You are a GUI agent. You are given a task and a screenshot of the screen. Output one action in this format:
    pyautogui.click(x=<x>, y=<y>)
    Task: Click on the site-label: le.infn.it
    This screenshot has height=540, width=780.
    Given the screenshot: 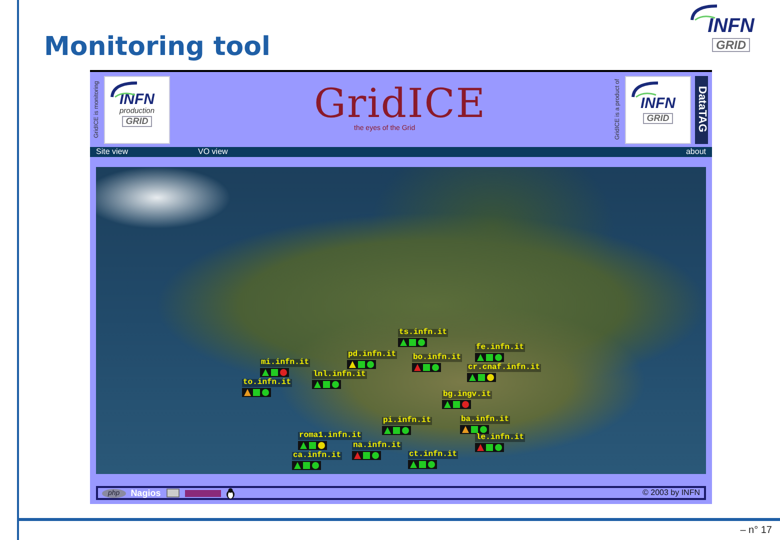 What is the action you would take?
    pyautogui.click(x=500, y=438)
    